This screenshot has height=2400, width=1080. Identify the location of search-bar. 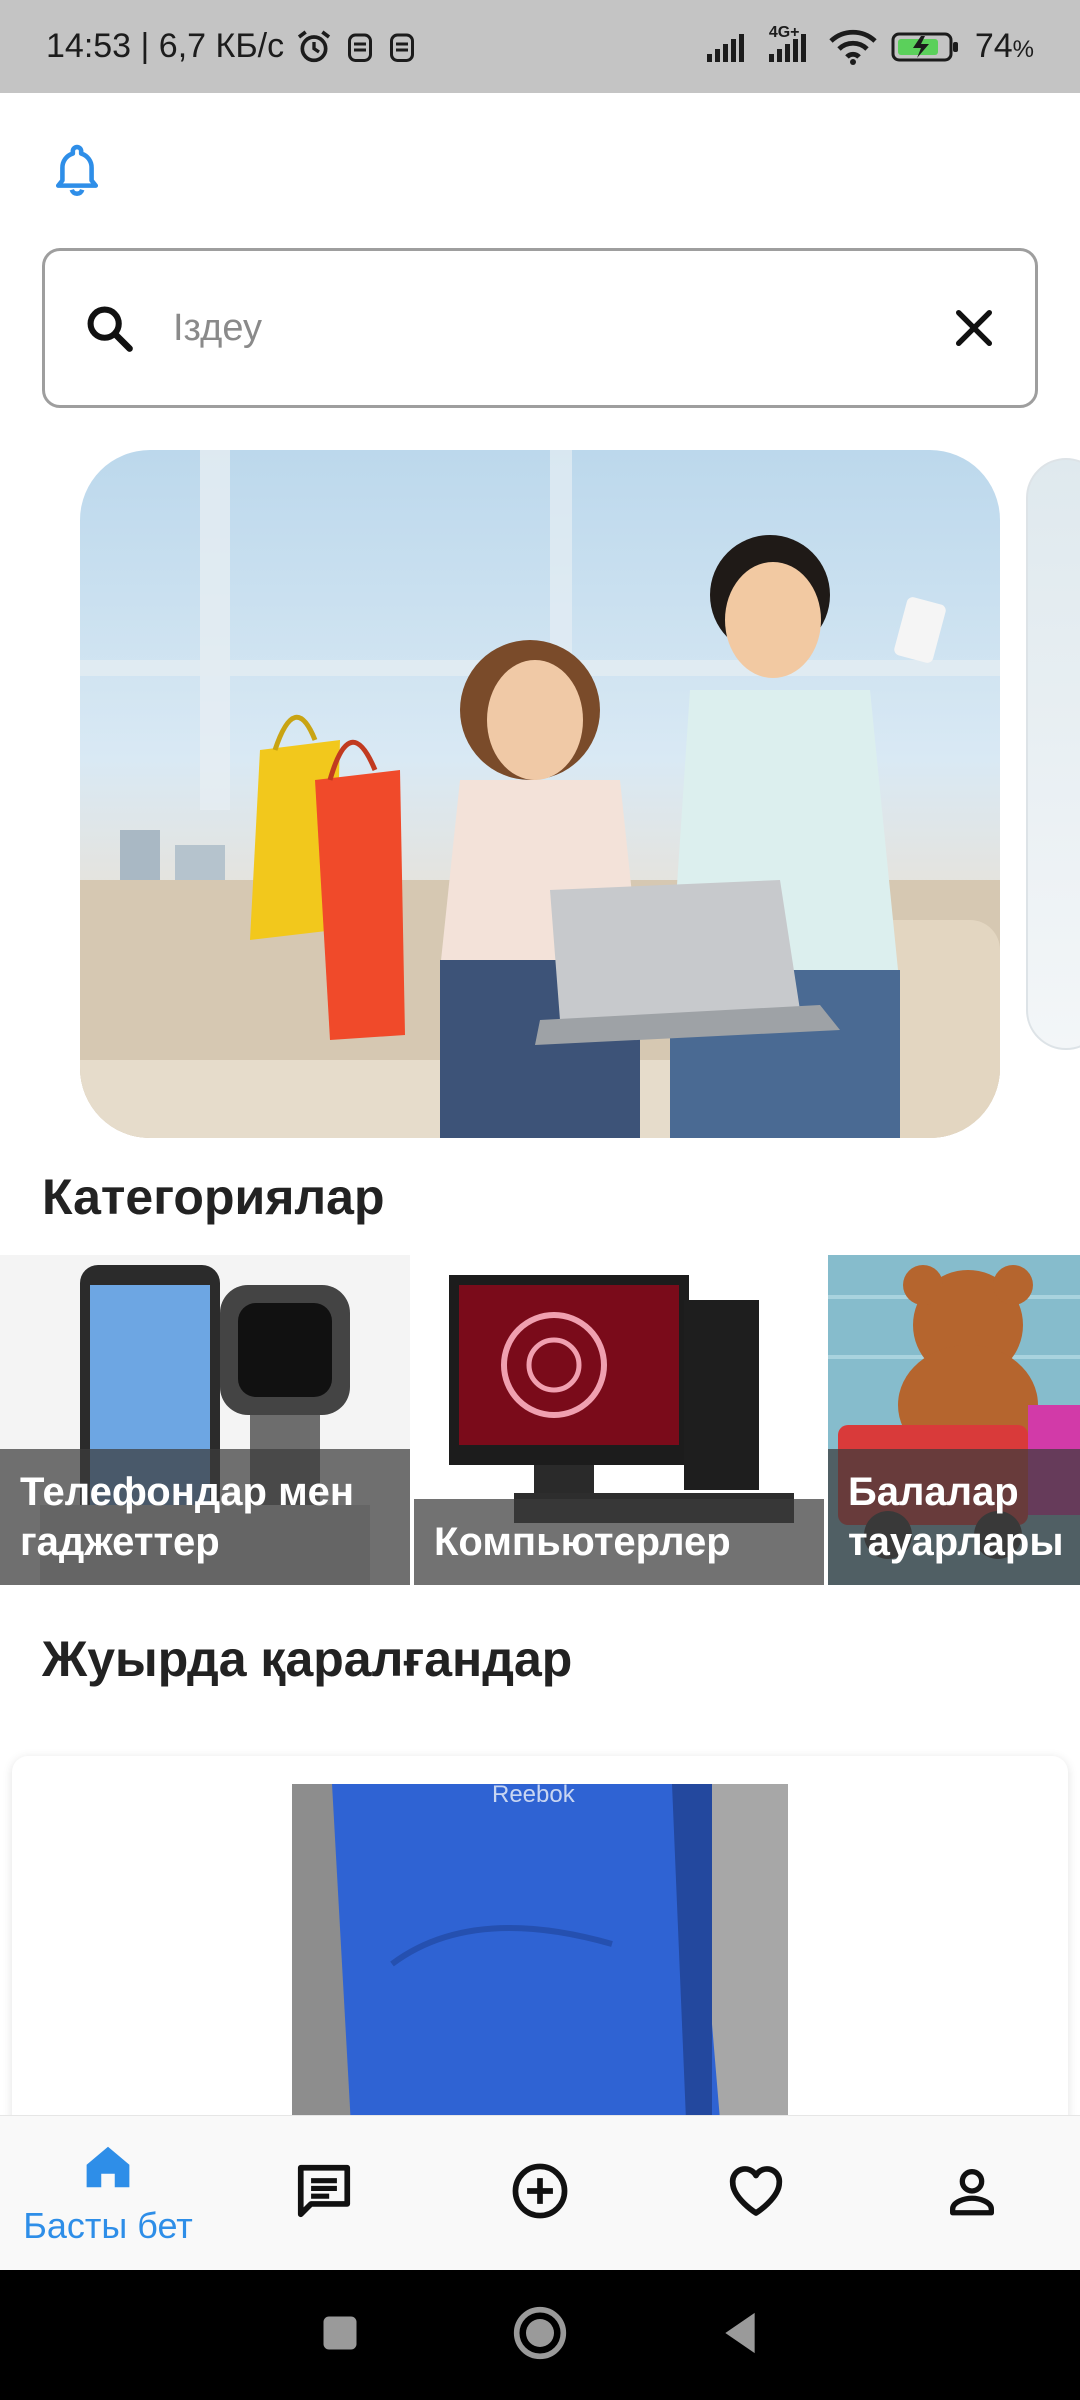
(540, 328).